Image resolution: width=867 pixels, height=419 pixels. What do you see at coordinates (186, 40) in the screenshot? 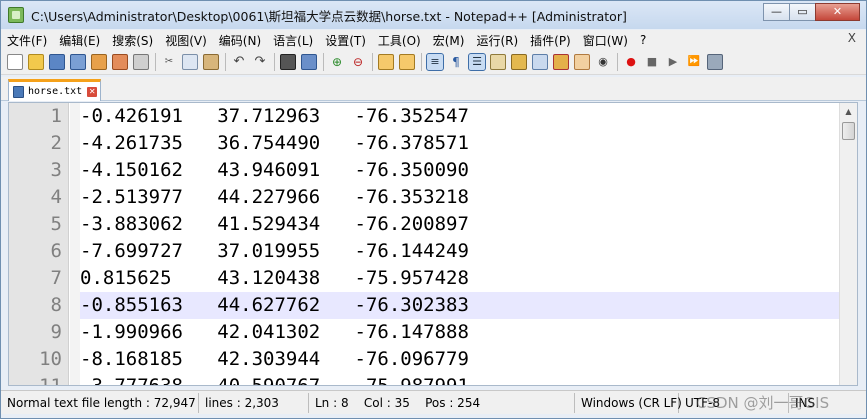
I see `menu-view: 视图(V)` at bounding box center [186, 40].